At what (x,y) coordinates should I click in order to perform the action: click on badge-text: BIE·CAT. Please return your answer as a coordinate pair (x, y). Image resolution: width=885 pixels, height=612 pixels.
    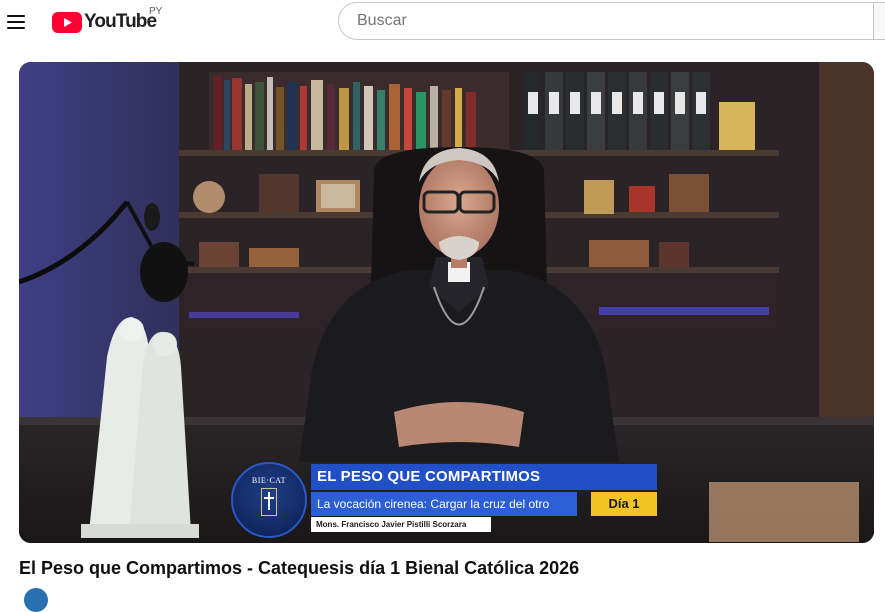
    Looking at the image, I should click on (269, 480).